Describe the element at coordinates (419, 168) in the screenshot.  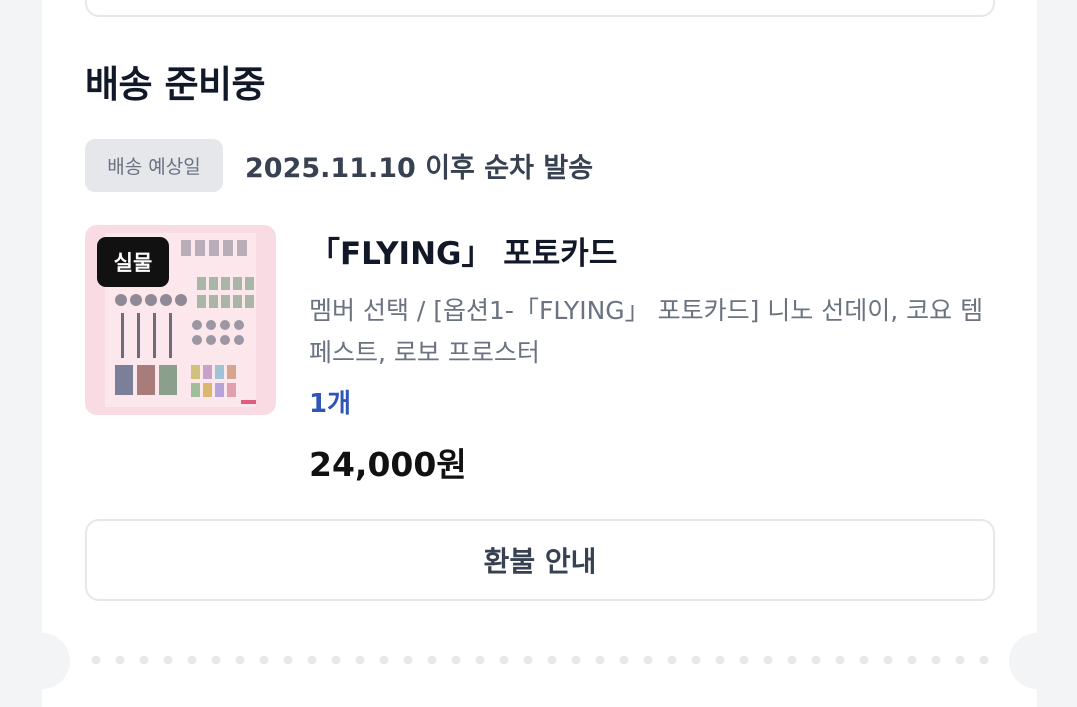
I see `shipping-date-text: 2025.11.10 이후 순차 발송` at that location.